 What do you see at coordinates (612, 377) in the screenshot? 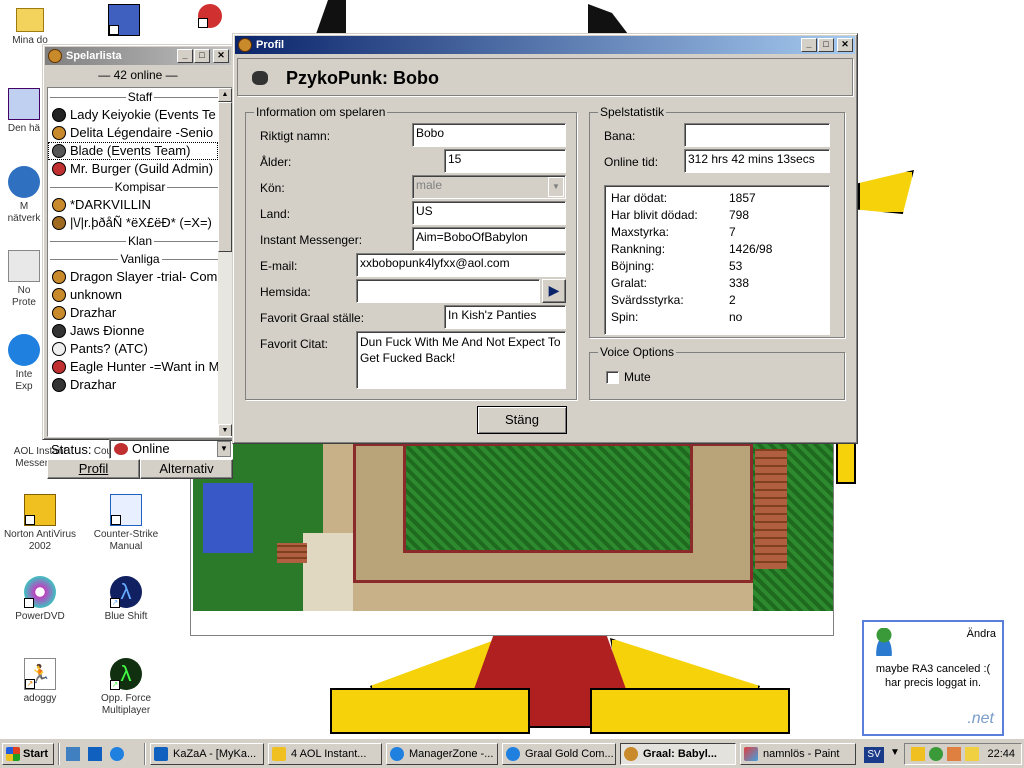
I see `mute-checkbox` at bounding box center [612, 377].